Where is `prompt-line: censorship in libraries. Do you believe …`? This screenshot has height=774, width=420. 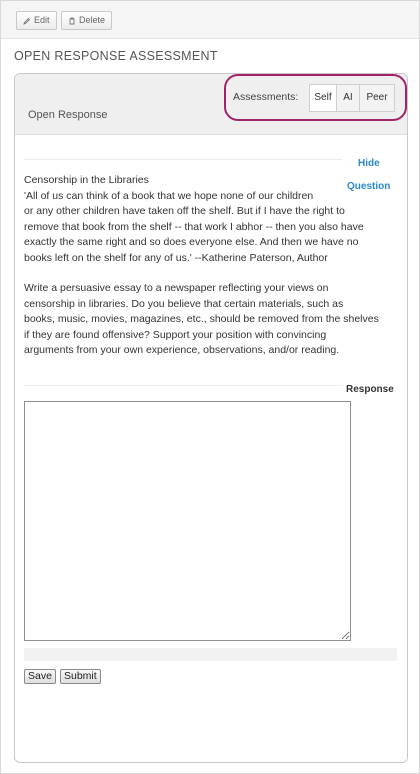 prompt-line: censorship in libraries. Do you believe … is located at coordinates (184, 303).